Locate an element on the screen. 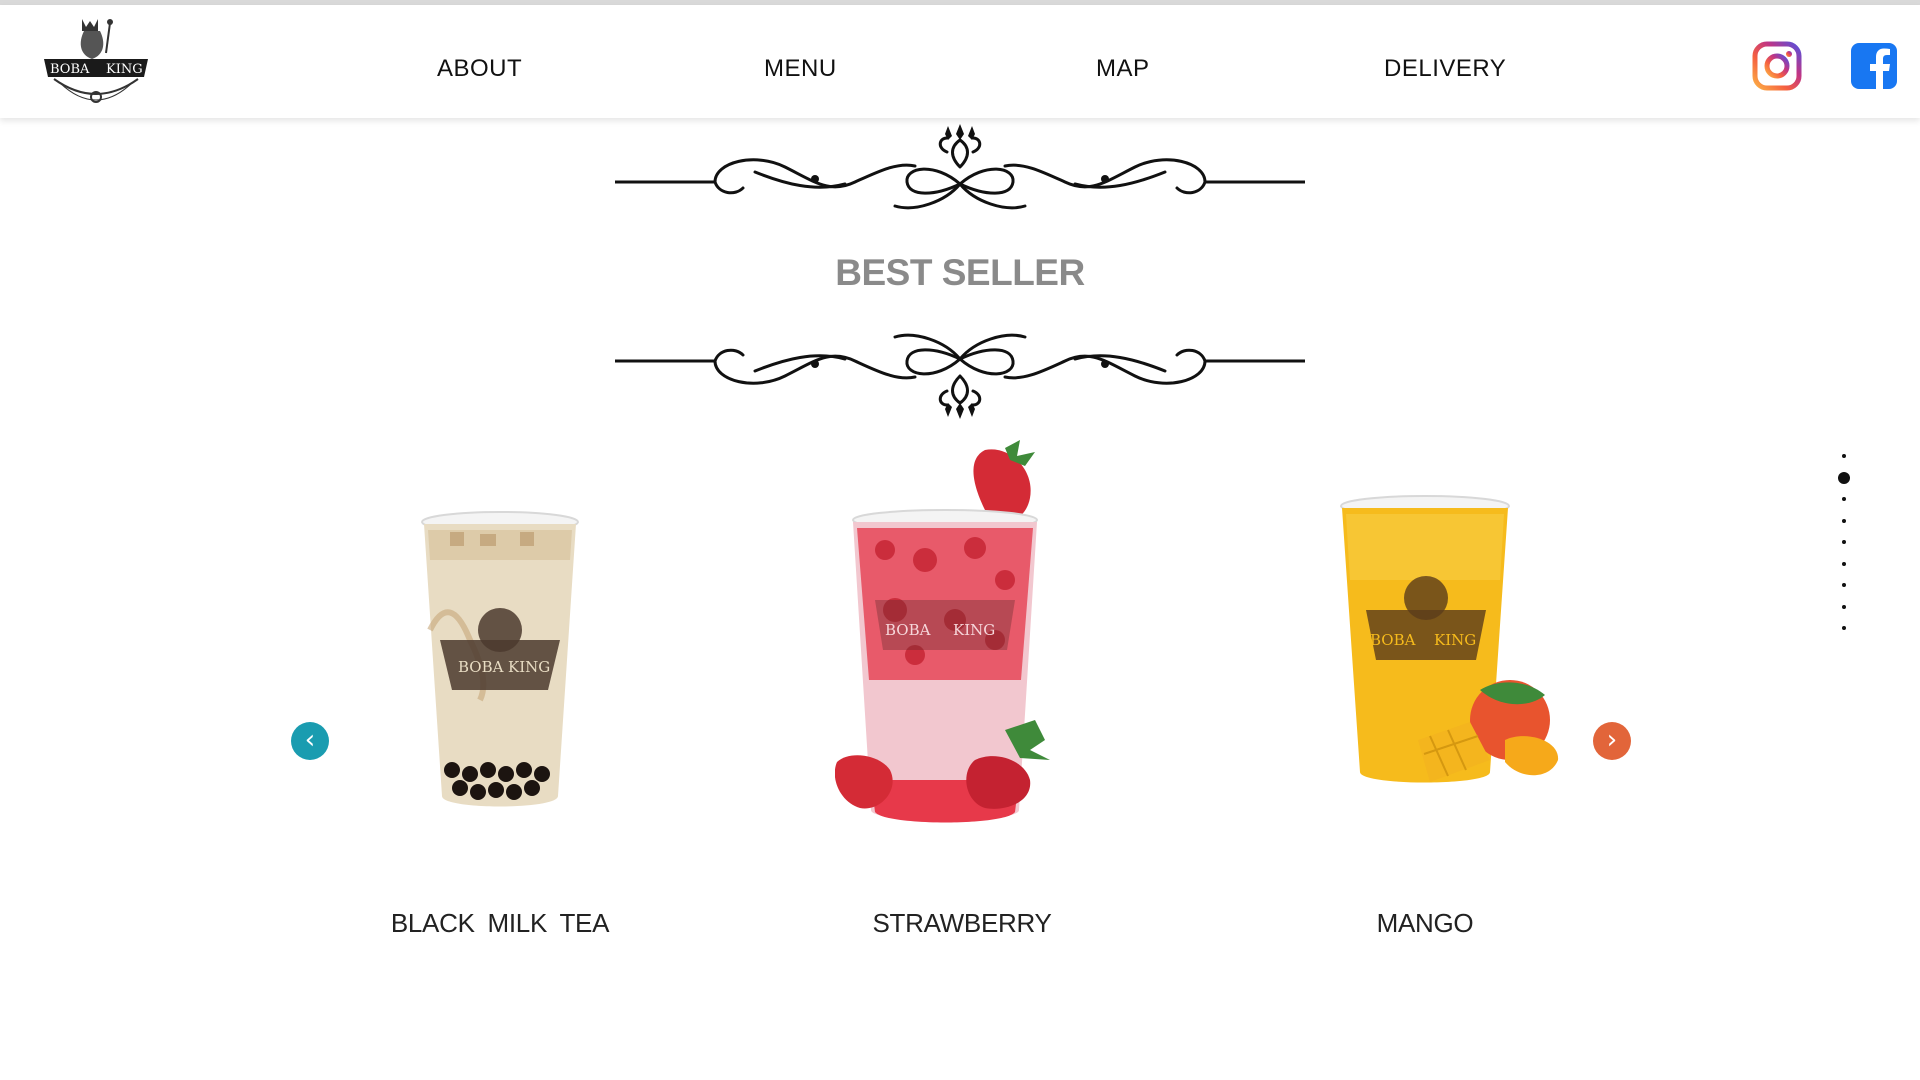  chevron-right-icon: › is located at coordinates (1612, 740).